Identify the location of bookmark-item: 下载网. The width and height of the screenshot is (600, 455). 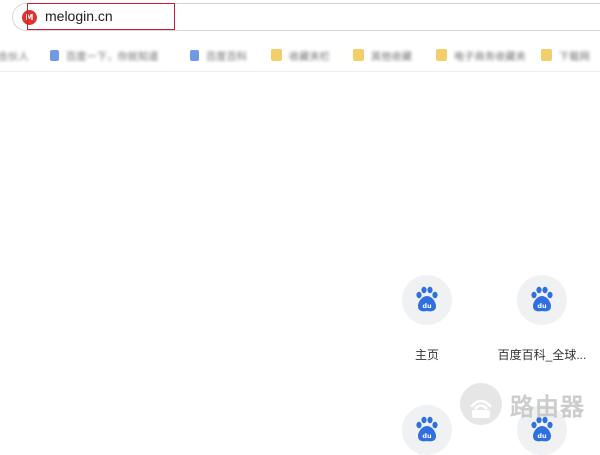
(570, 55).